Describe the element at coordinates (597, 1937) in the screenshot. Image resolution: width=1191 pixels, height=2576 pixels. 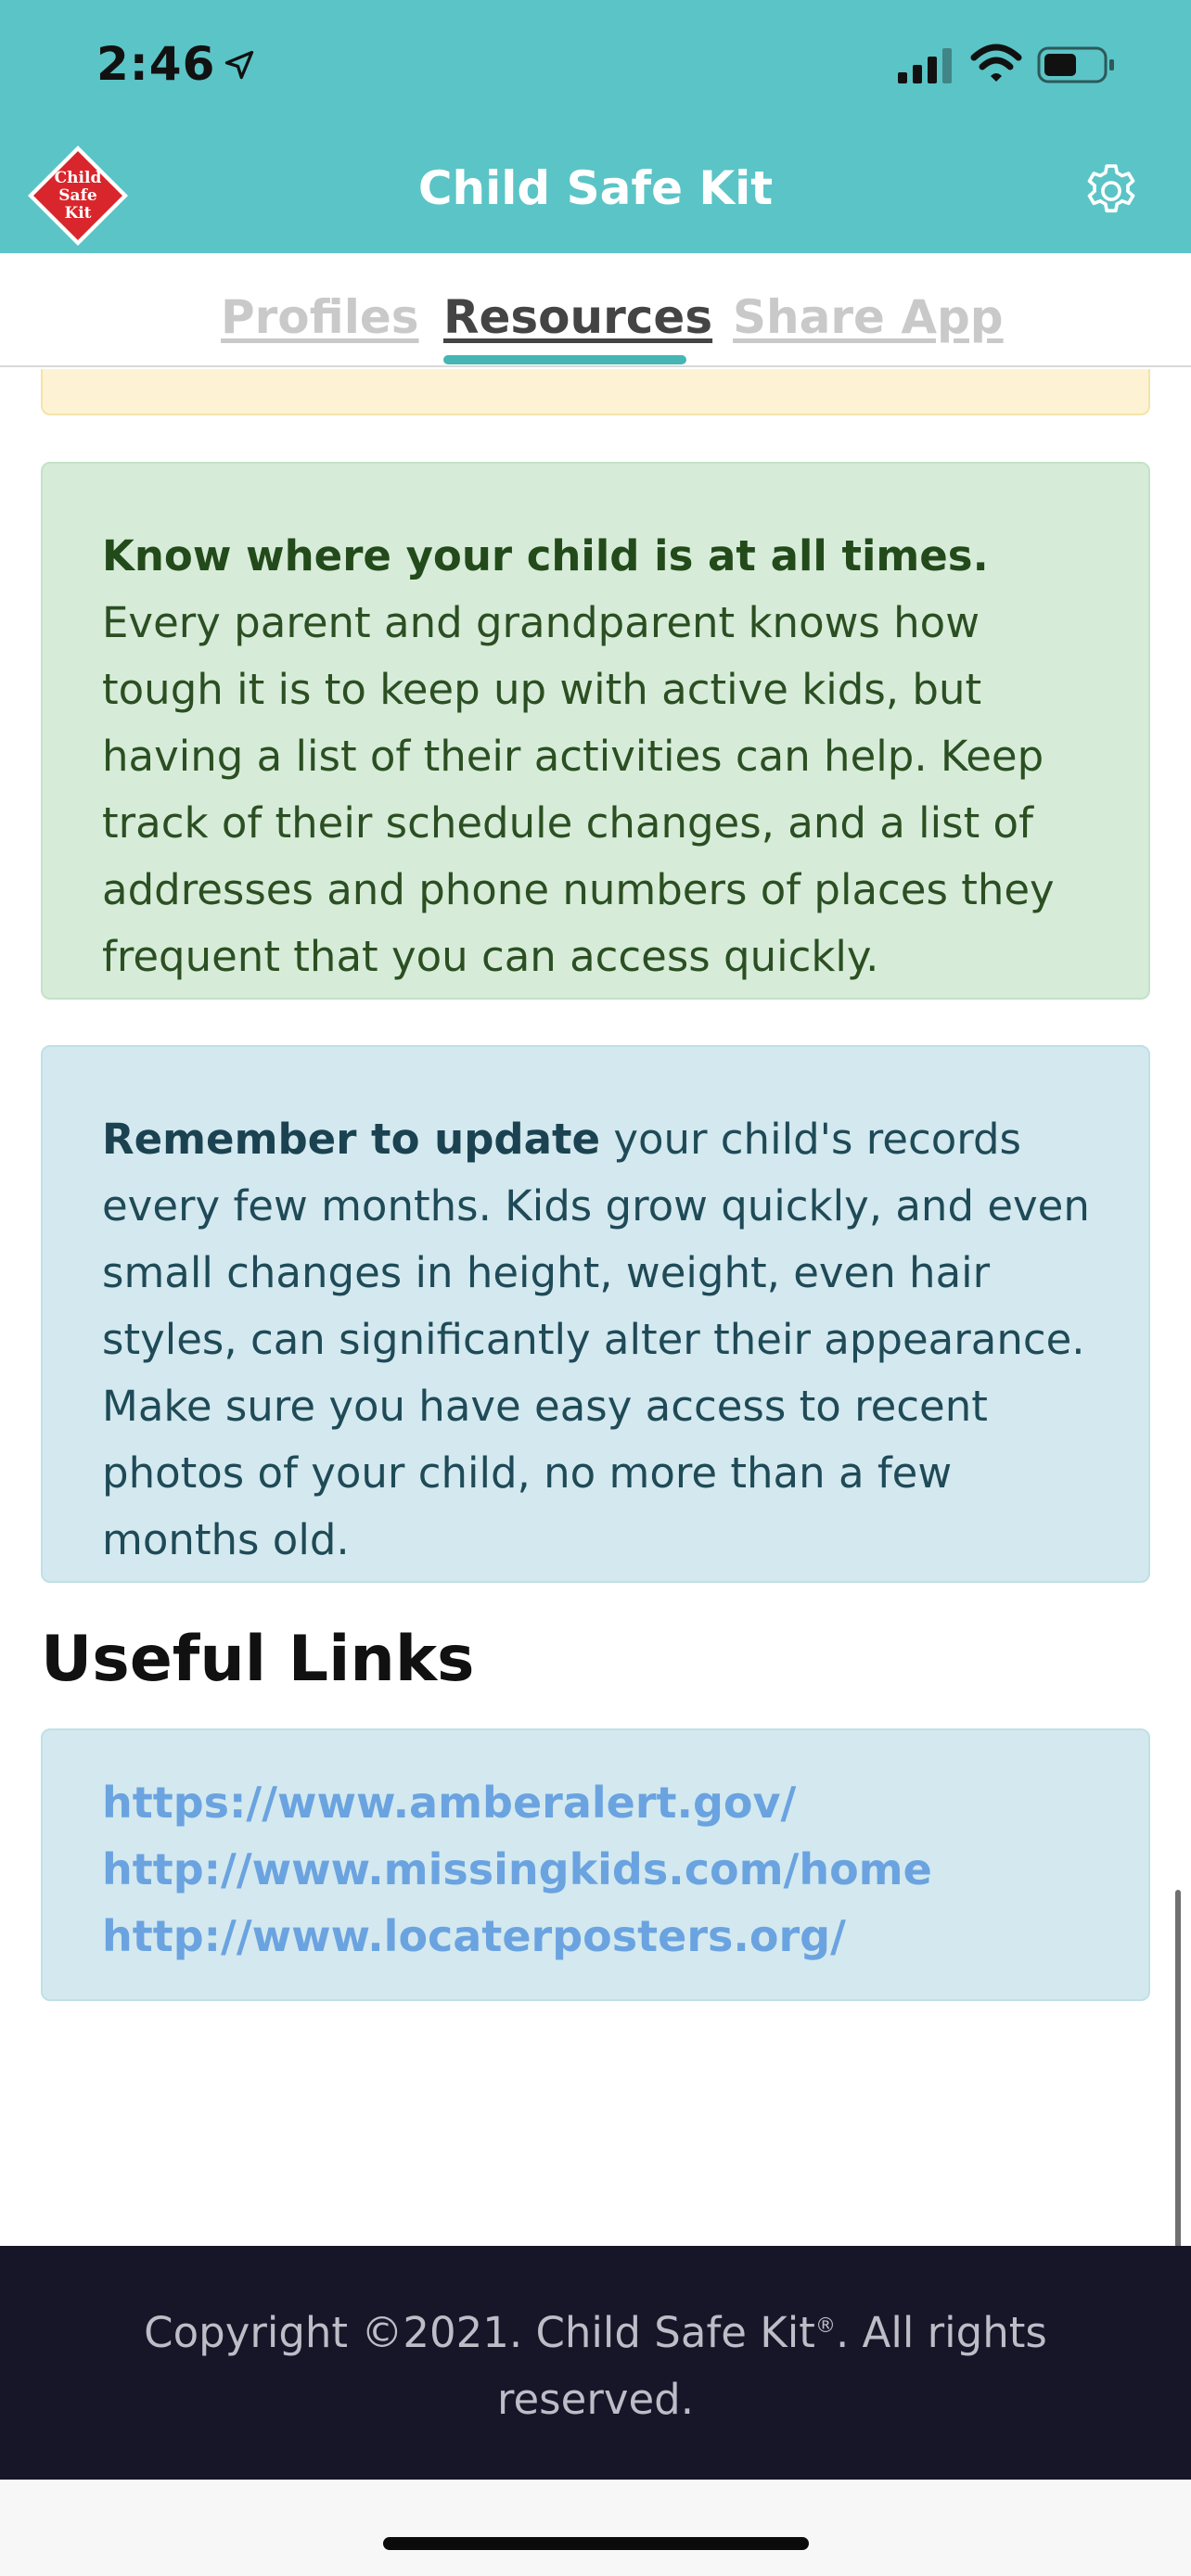
I see `link-locater-posters: http://www.locaterposters.org/` at that location.